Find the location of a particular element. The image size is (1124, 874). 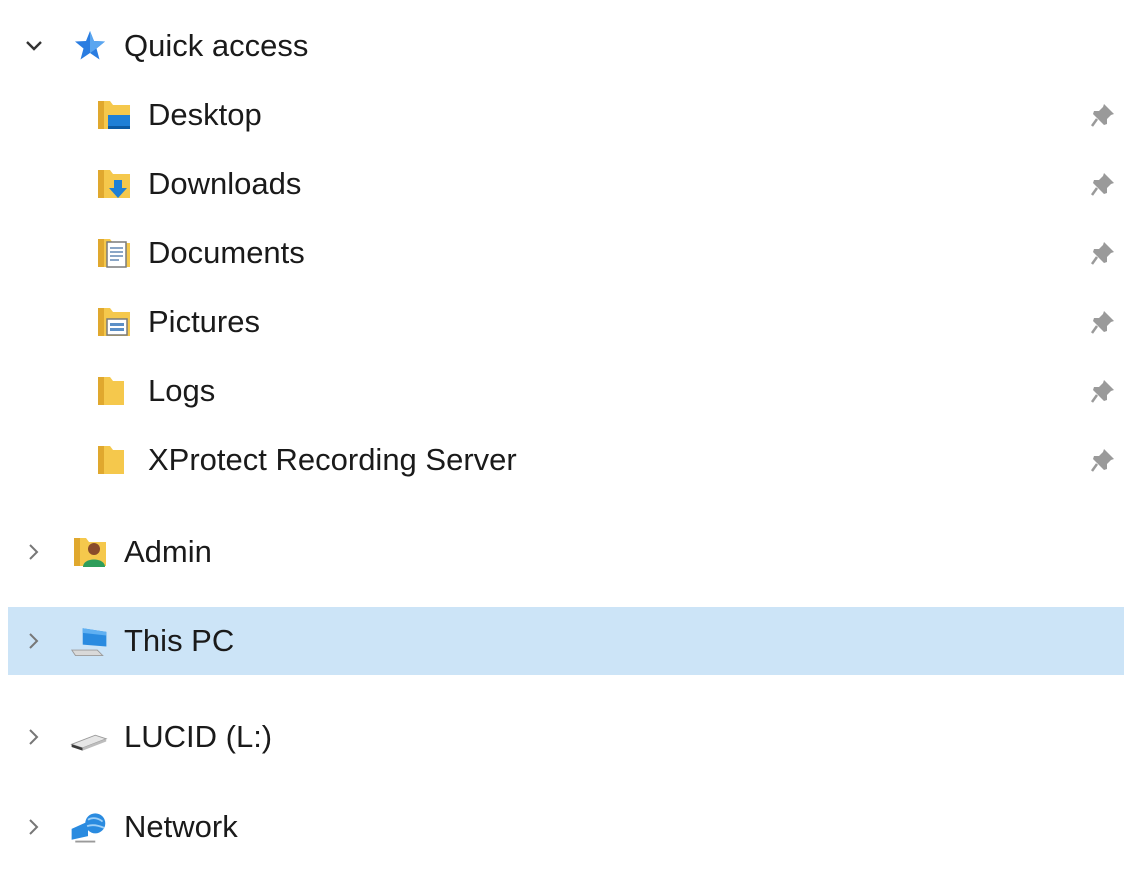

desktop-folder-icon is located at coordinates (114, 115).